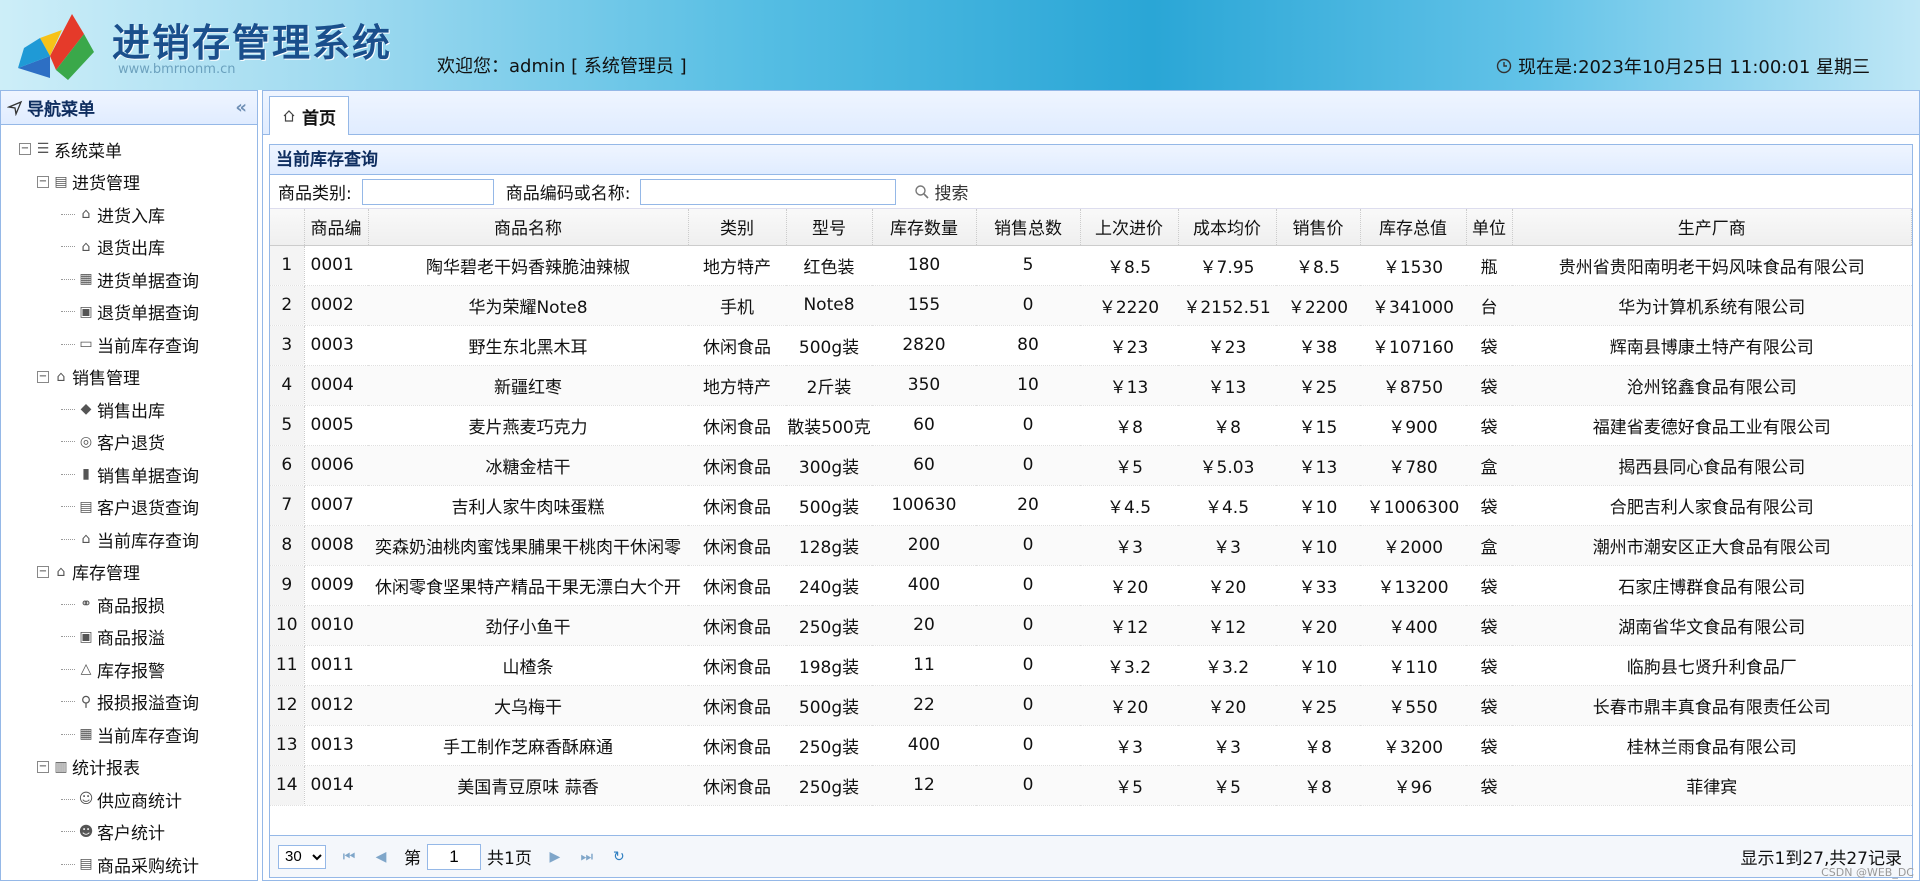 The image size is (1920, 881). I want to click on table-cell: ￥33, so click(1318, 585).